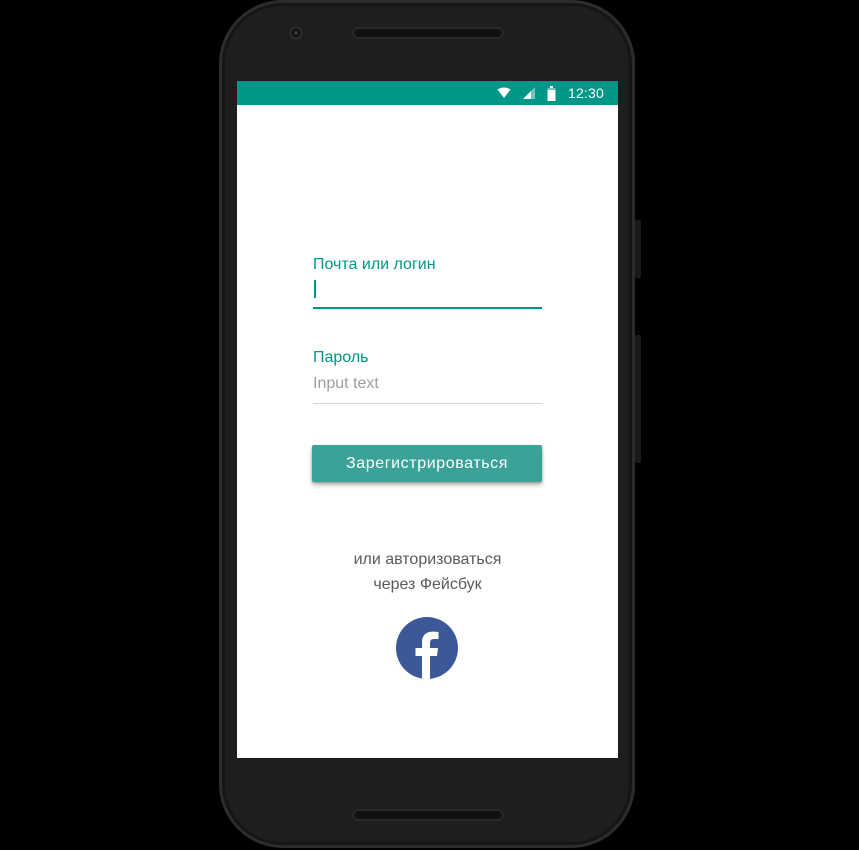 The height and width of the screenshot is (850, 859). Describe the element at coordinates (296, 33) in the screenshot. I see `front-camera` at that location.